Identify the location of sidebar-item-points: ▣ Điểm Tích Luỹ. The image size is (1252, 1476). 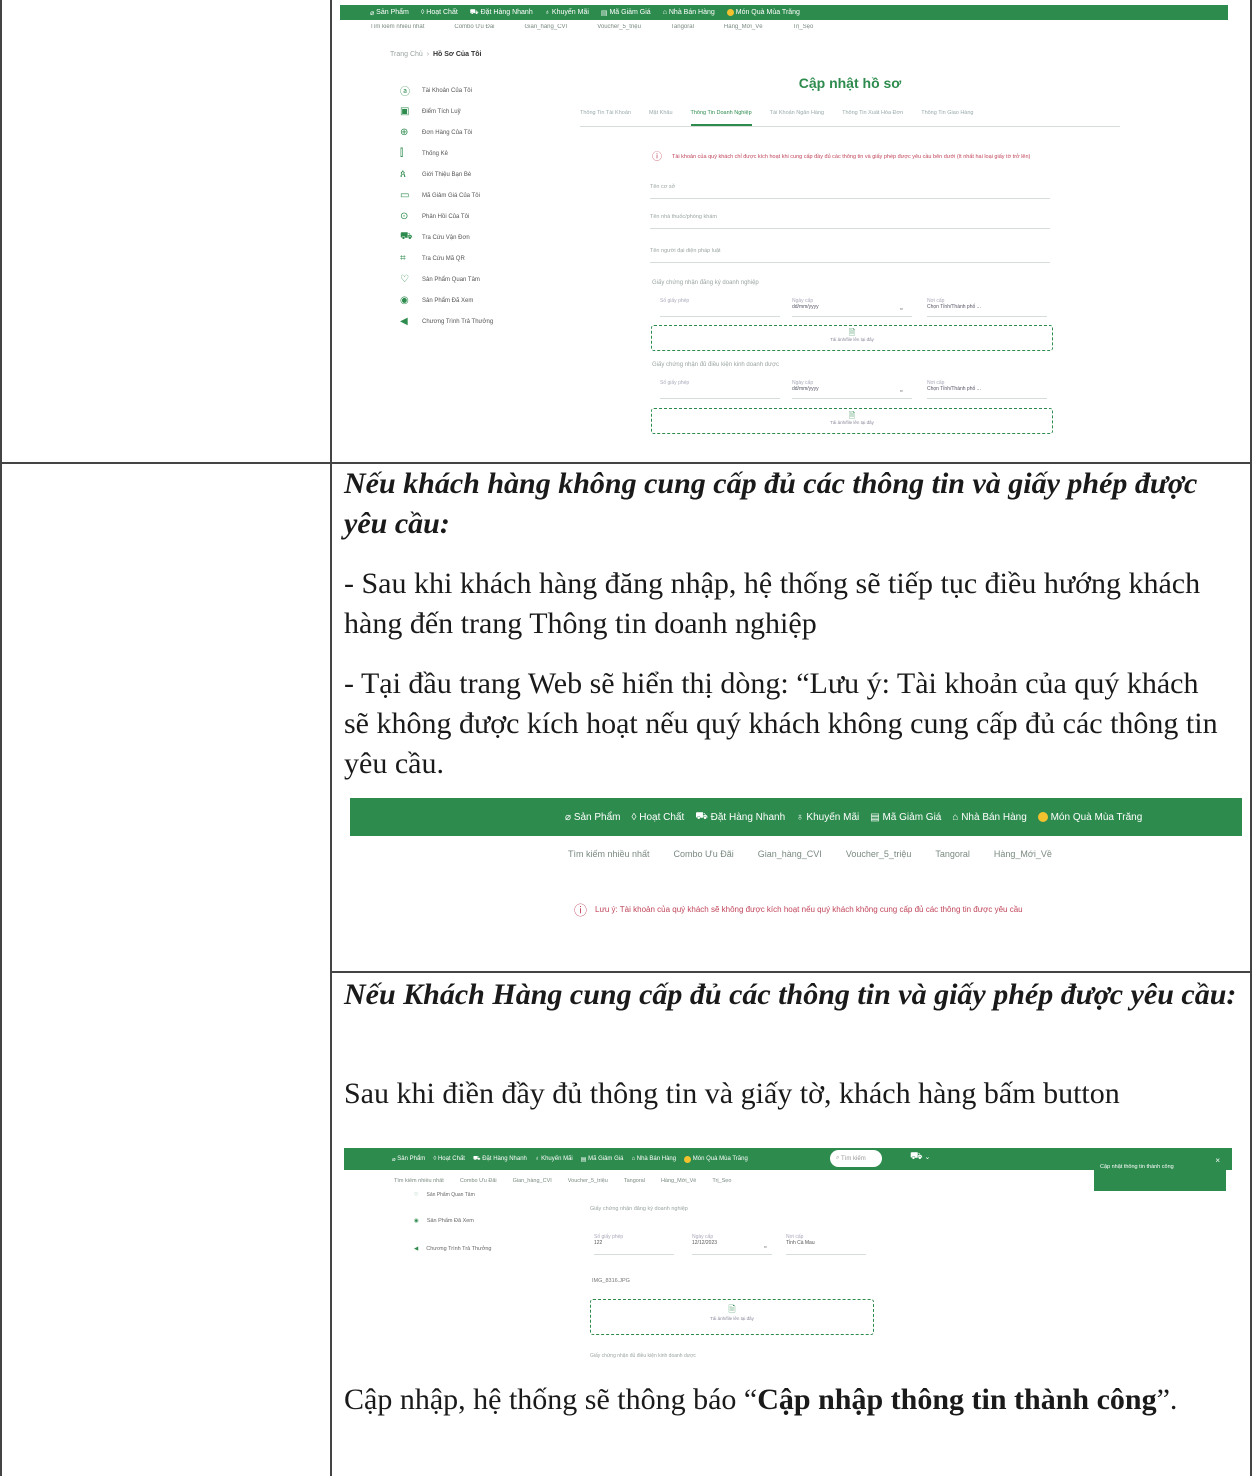
(500, 111).